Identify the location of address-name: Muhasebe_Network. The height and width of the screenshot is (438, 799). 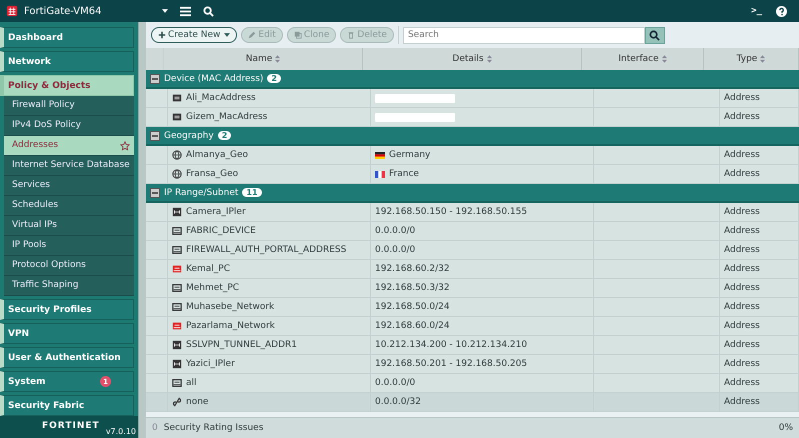
(230, 307).